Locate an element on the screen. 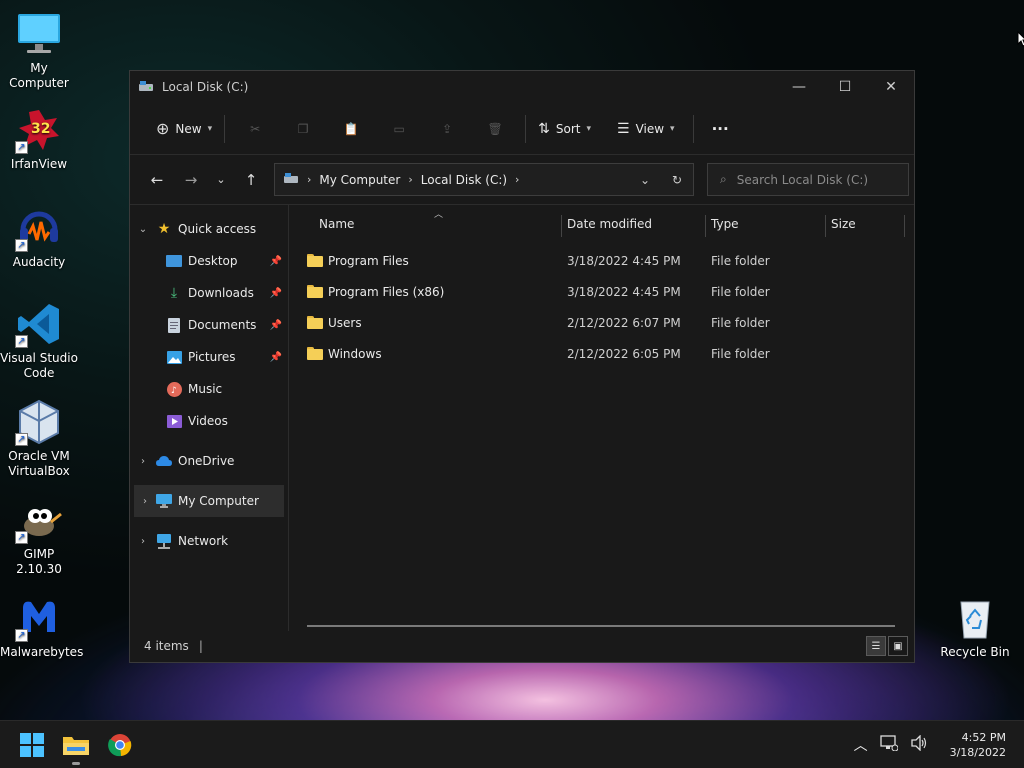 Image resolution: width=1024 pixels, height=768 pixels. table-row: Windows 2/12/2022 6:05 PM File folder is located at coordinates (601, 353).